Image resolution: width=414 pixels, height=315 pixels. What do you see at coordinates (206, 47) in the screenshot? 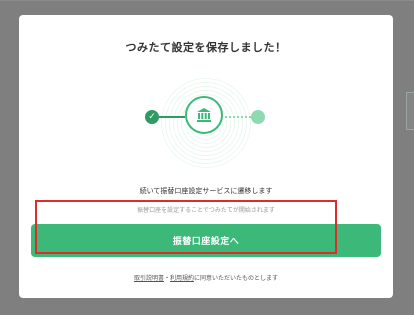
I see `modal-title: つみたて設定を保存しました！` at bounding box center [206, 47].